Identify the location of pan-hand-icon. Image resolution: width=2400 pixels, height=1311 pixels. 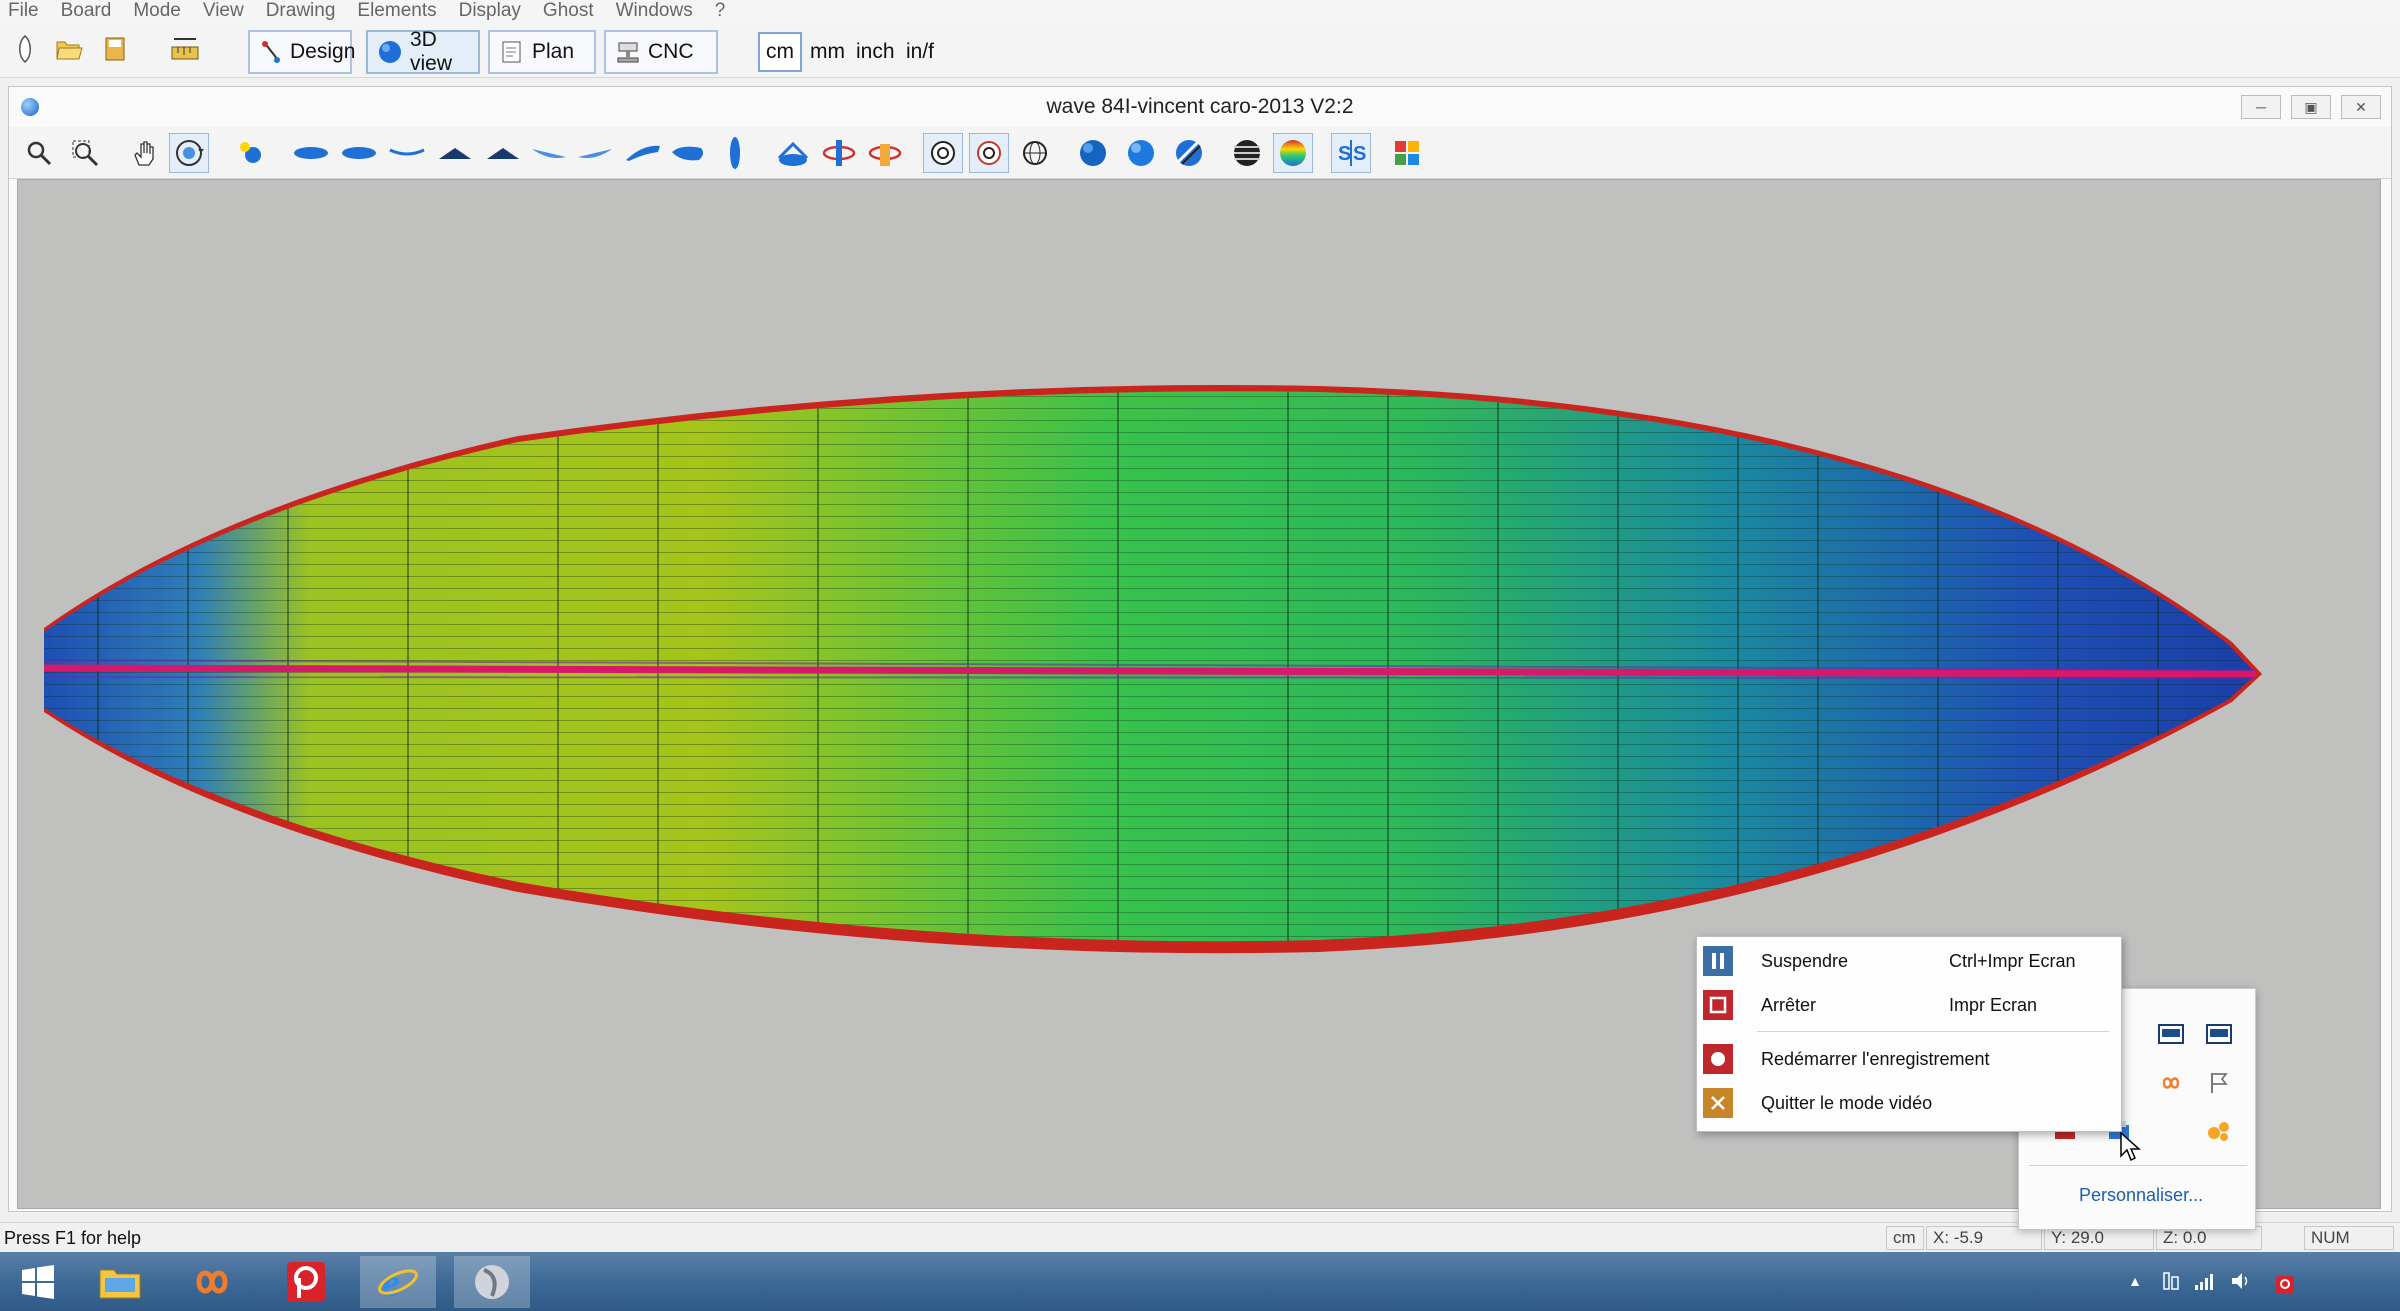
(145, 153).